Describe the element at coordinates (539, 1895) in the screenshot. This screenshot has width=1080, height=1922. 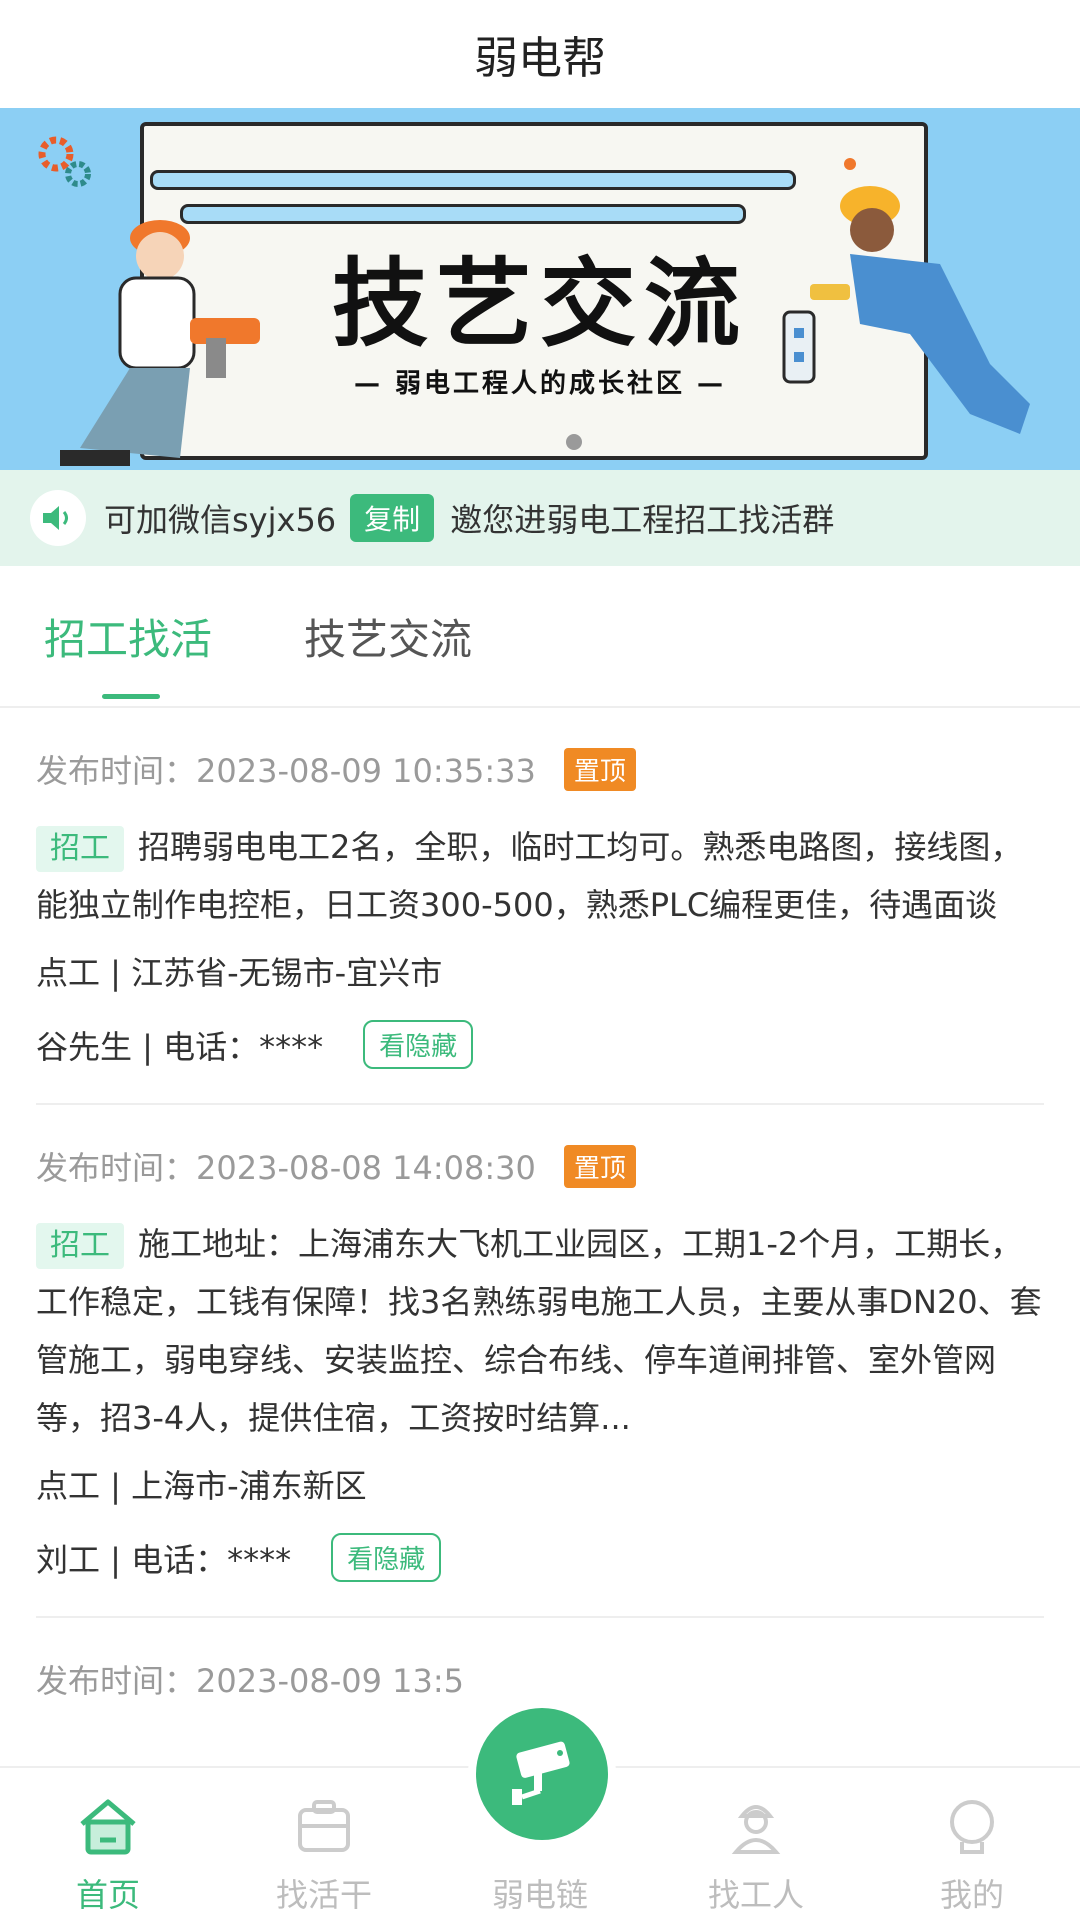
I see `nav-label: 弱电链` at that location.